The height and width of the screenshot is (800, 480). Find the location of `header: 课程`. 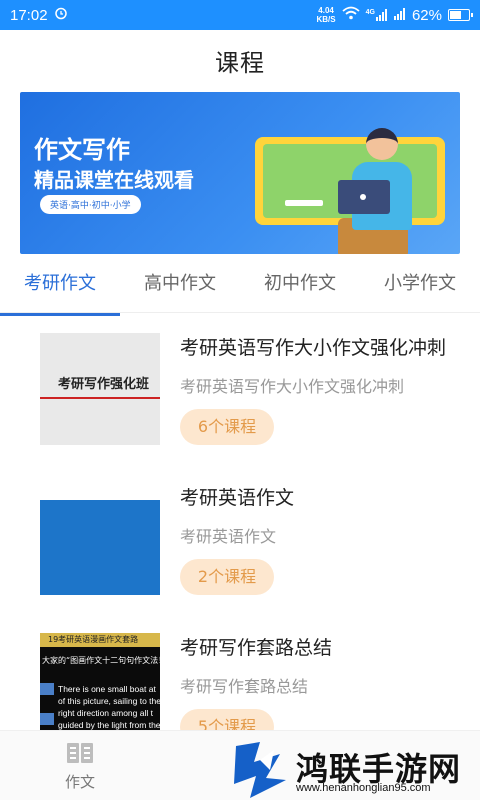

header: 课程 is located at coordinates (240, 60).